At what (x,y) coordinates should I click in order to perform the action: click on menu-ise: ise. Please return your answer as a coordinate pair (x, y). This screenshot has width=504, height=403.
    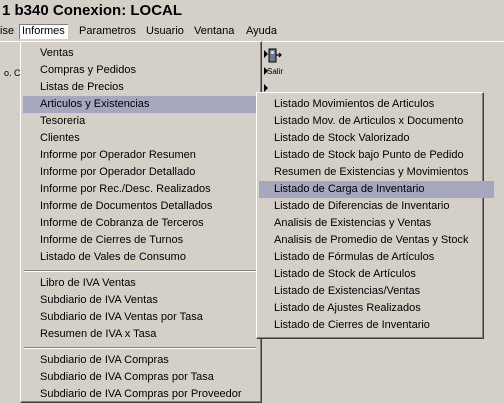
    Looking at the image, I should click on (8, 31).